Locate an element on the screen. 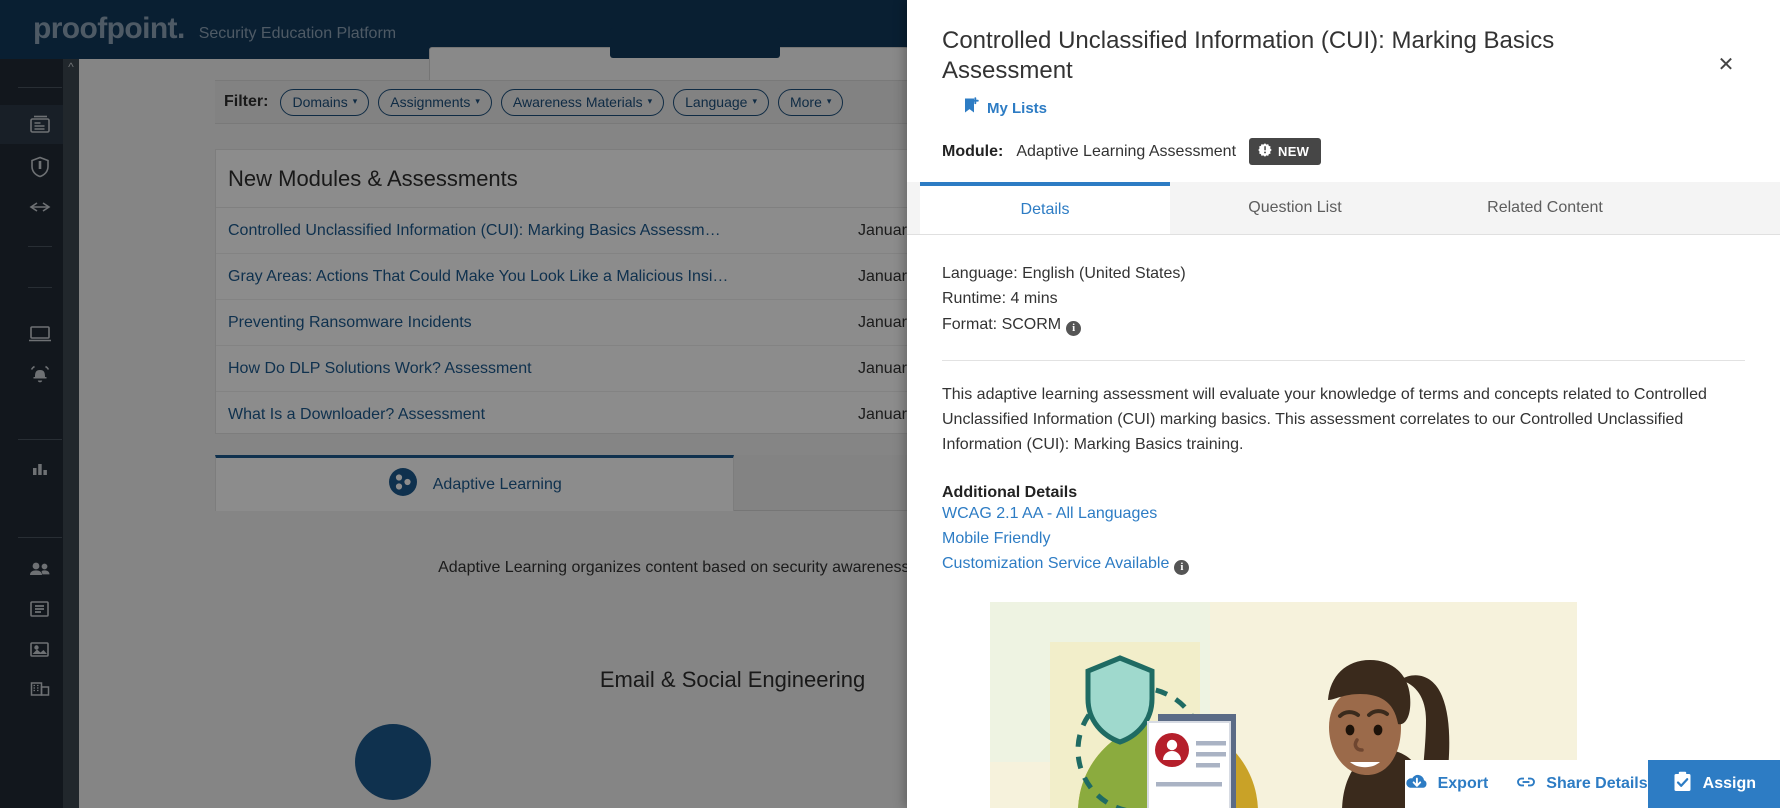 Image resolution: width=1780 pixels, height=808 pixels. assign-button: Assign is located at coordinates (1713, 784).